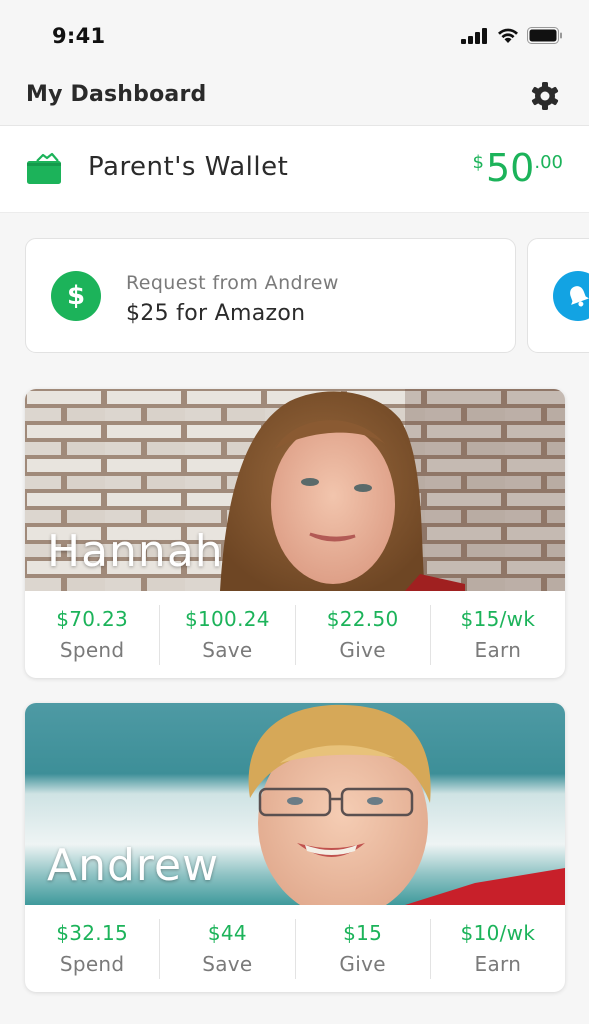 Image resolution: width=589 pixels, height=1024 pixels. Describe the element at coordinates (93, 948) in the screenshot. I see `stat-spend: $32.15 Spend` at that location.